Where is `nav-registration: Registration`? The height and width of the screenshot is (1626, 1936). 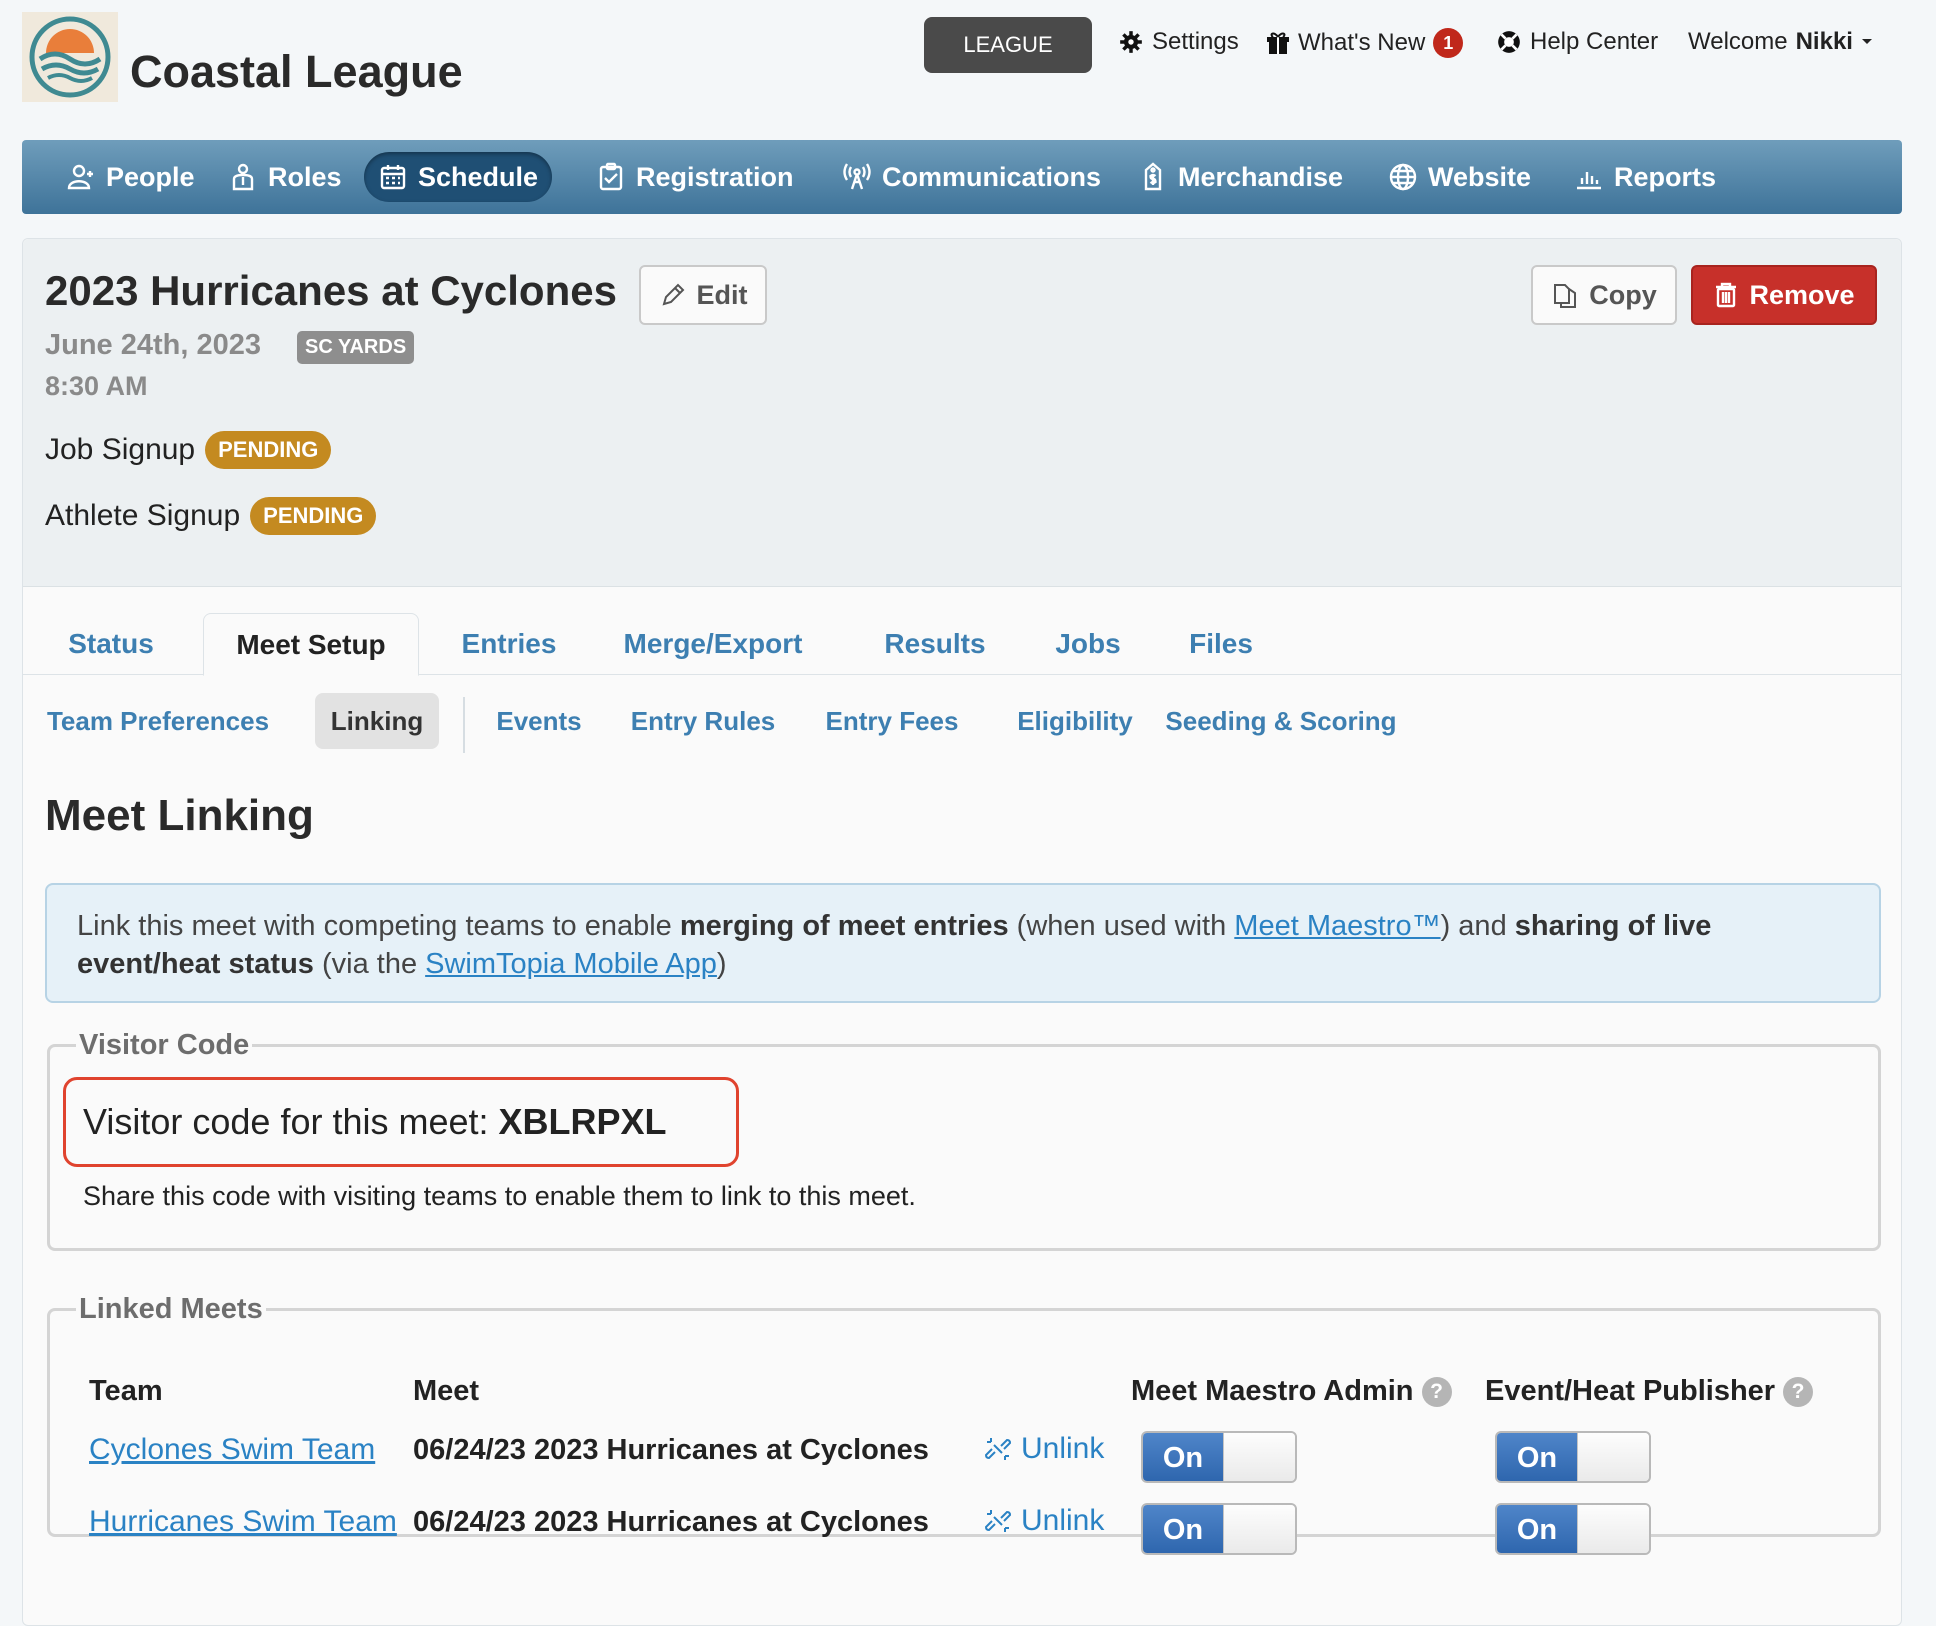
nav-registration: Registration is located at coordinates (695, 177).